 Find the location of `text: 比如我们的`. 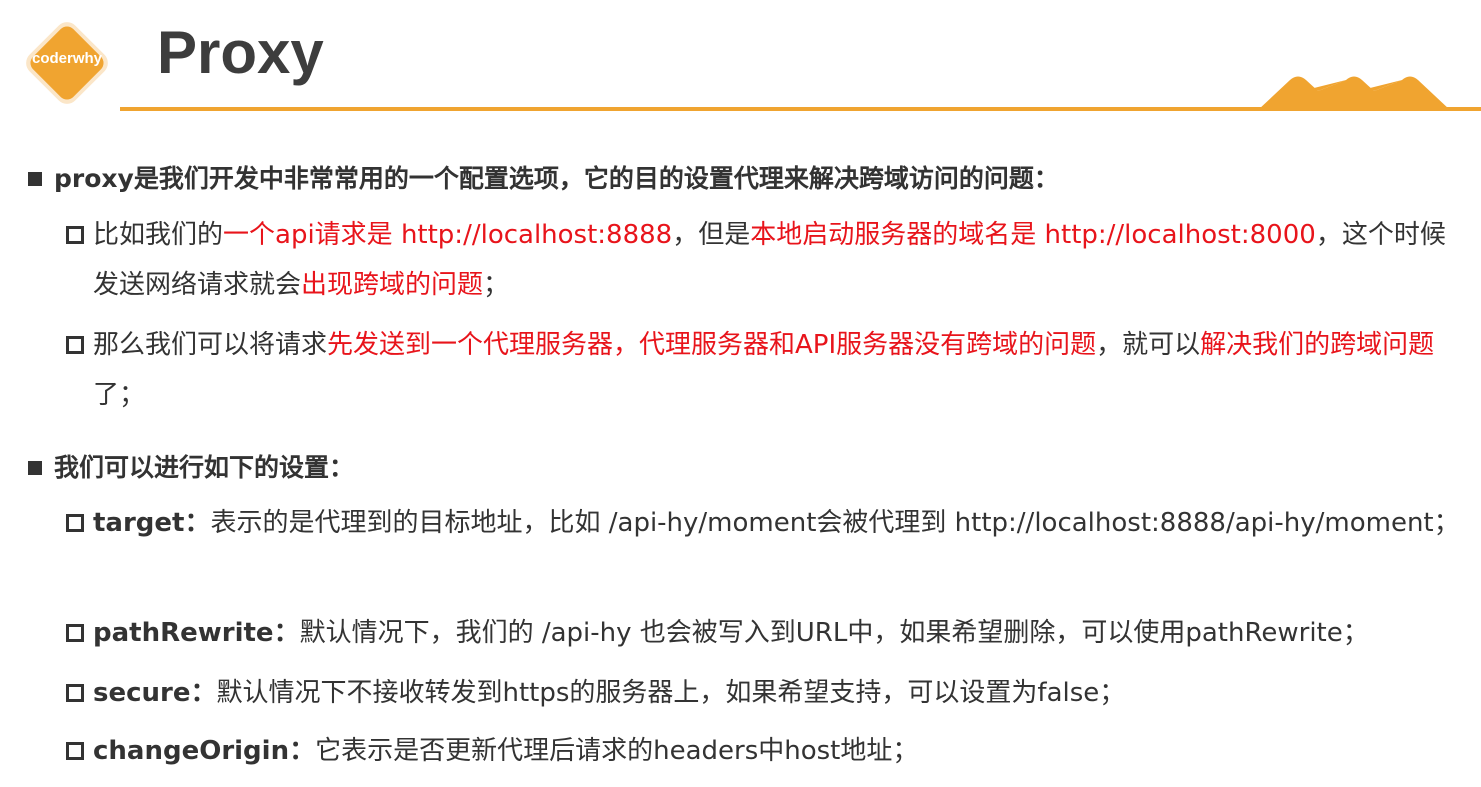

text: 比如我们的 is located at coordinates (158, 235).